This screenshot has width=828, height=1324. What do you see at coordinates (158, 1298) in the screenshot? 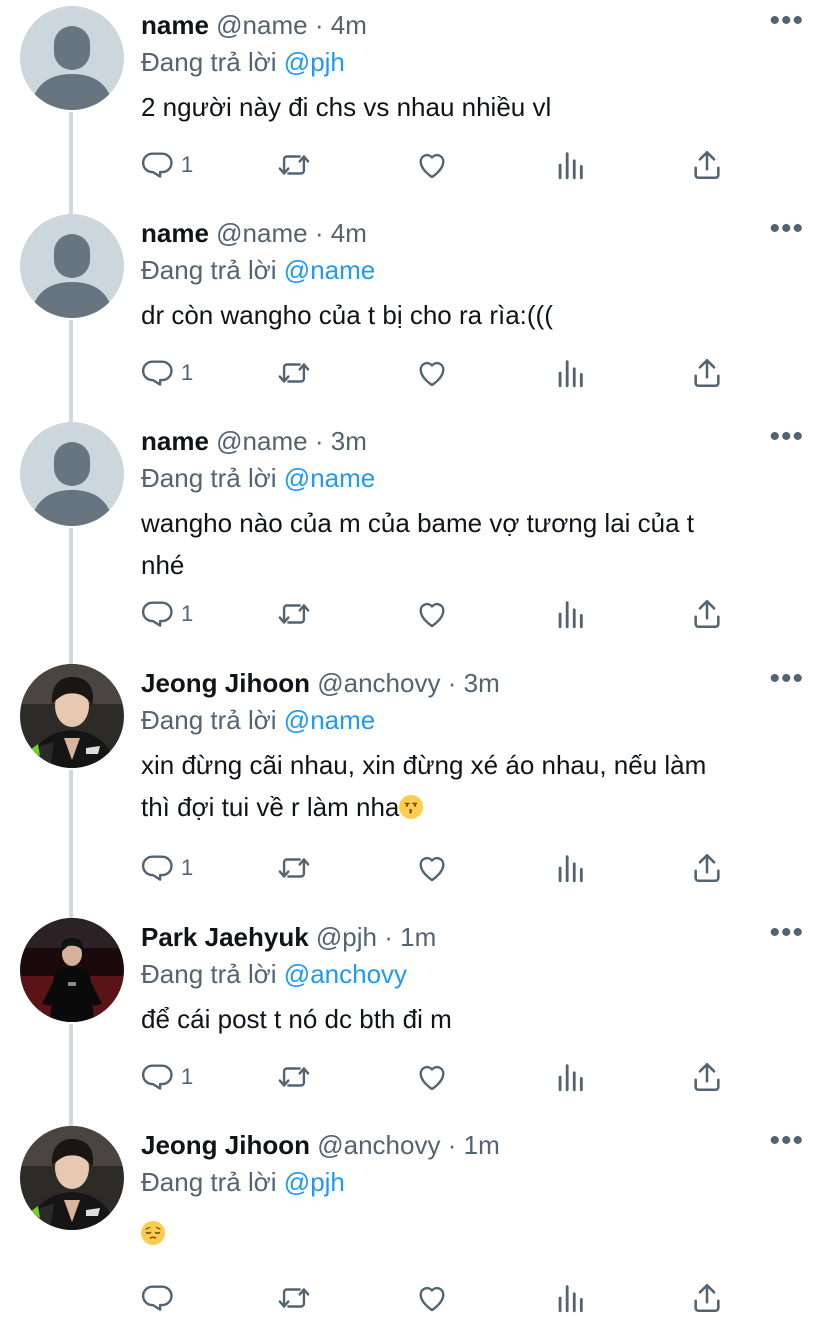
I see `reply-button` at bounding box center [158, 1298].